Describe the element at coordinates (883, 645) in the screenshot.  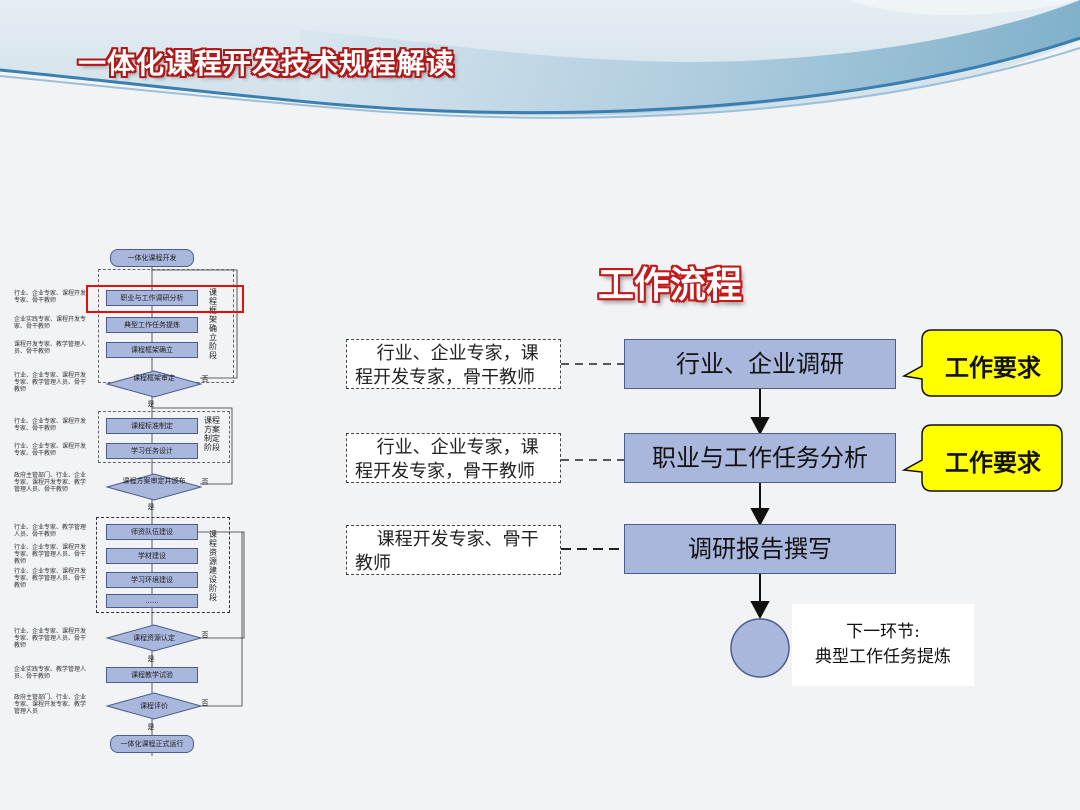
I see `next-step-box: 下一环节: 典型工作任务提炼` at that location.